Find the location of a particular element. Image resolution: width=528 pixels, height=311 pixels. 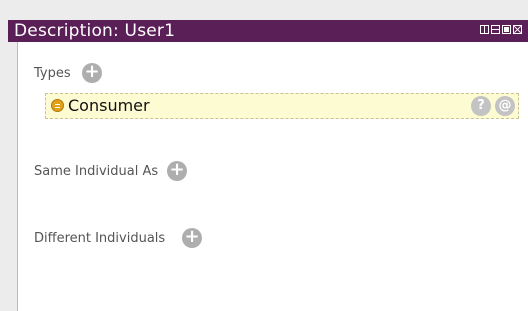

annotation-icon: @ is located at coordinates (505, 105).